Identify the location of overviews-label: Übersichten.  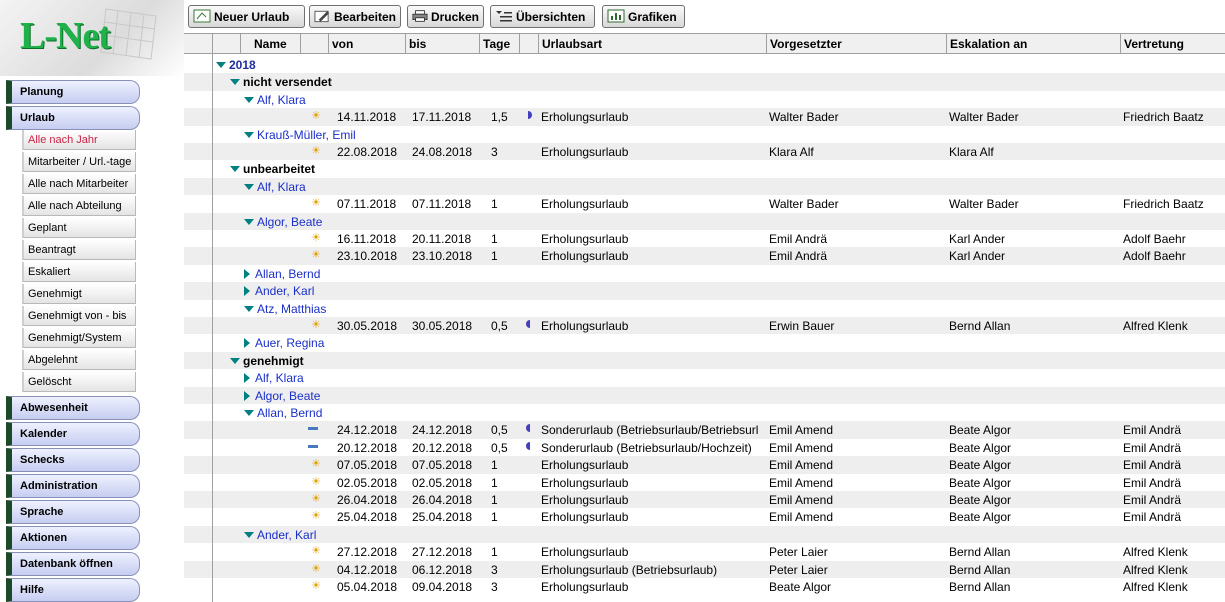
(551, 17).